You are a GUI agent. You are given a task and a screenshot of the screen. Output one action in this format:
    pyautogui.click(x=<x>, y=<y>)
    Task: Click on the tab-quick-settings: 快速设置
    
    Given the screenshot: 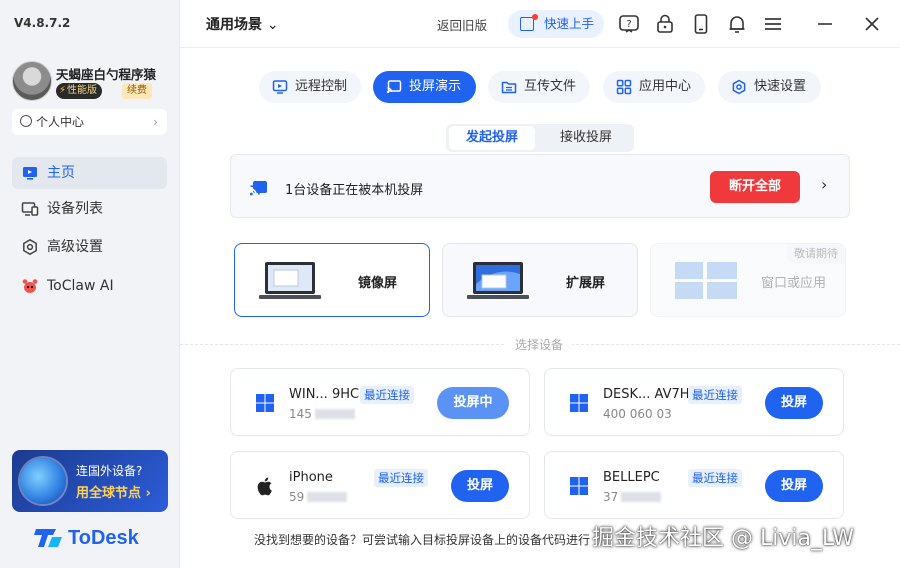 What is the action you would take?
    pyautogui.click(x=769, y=87)
    